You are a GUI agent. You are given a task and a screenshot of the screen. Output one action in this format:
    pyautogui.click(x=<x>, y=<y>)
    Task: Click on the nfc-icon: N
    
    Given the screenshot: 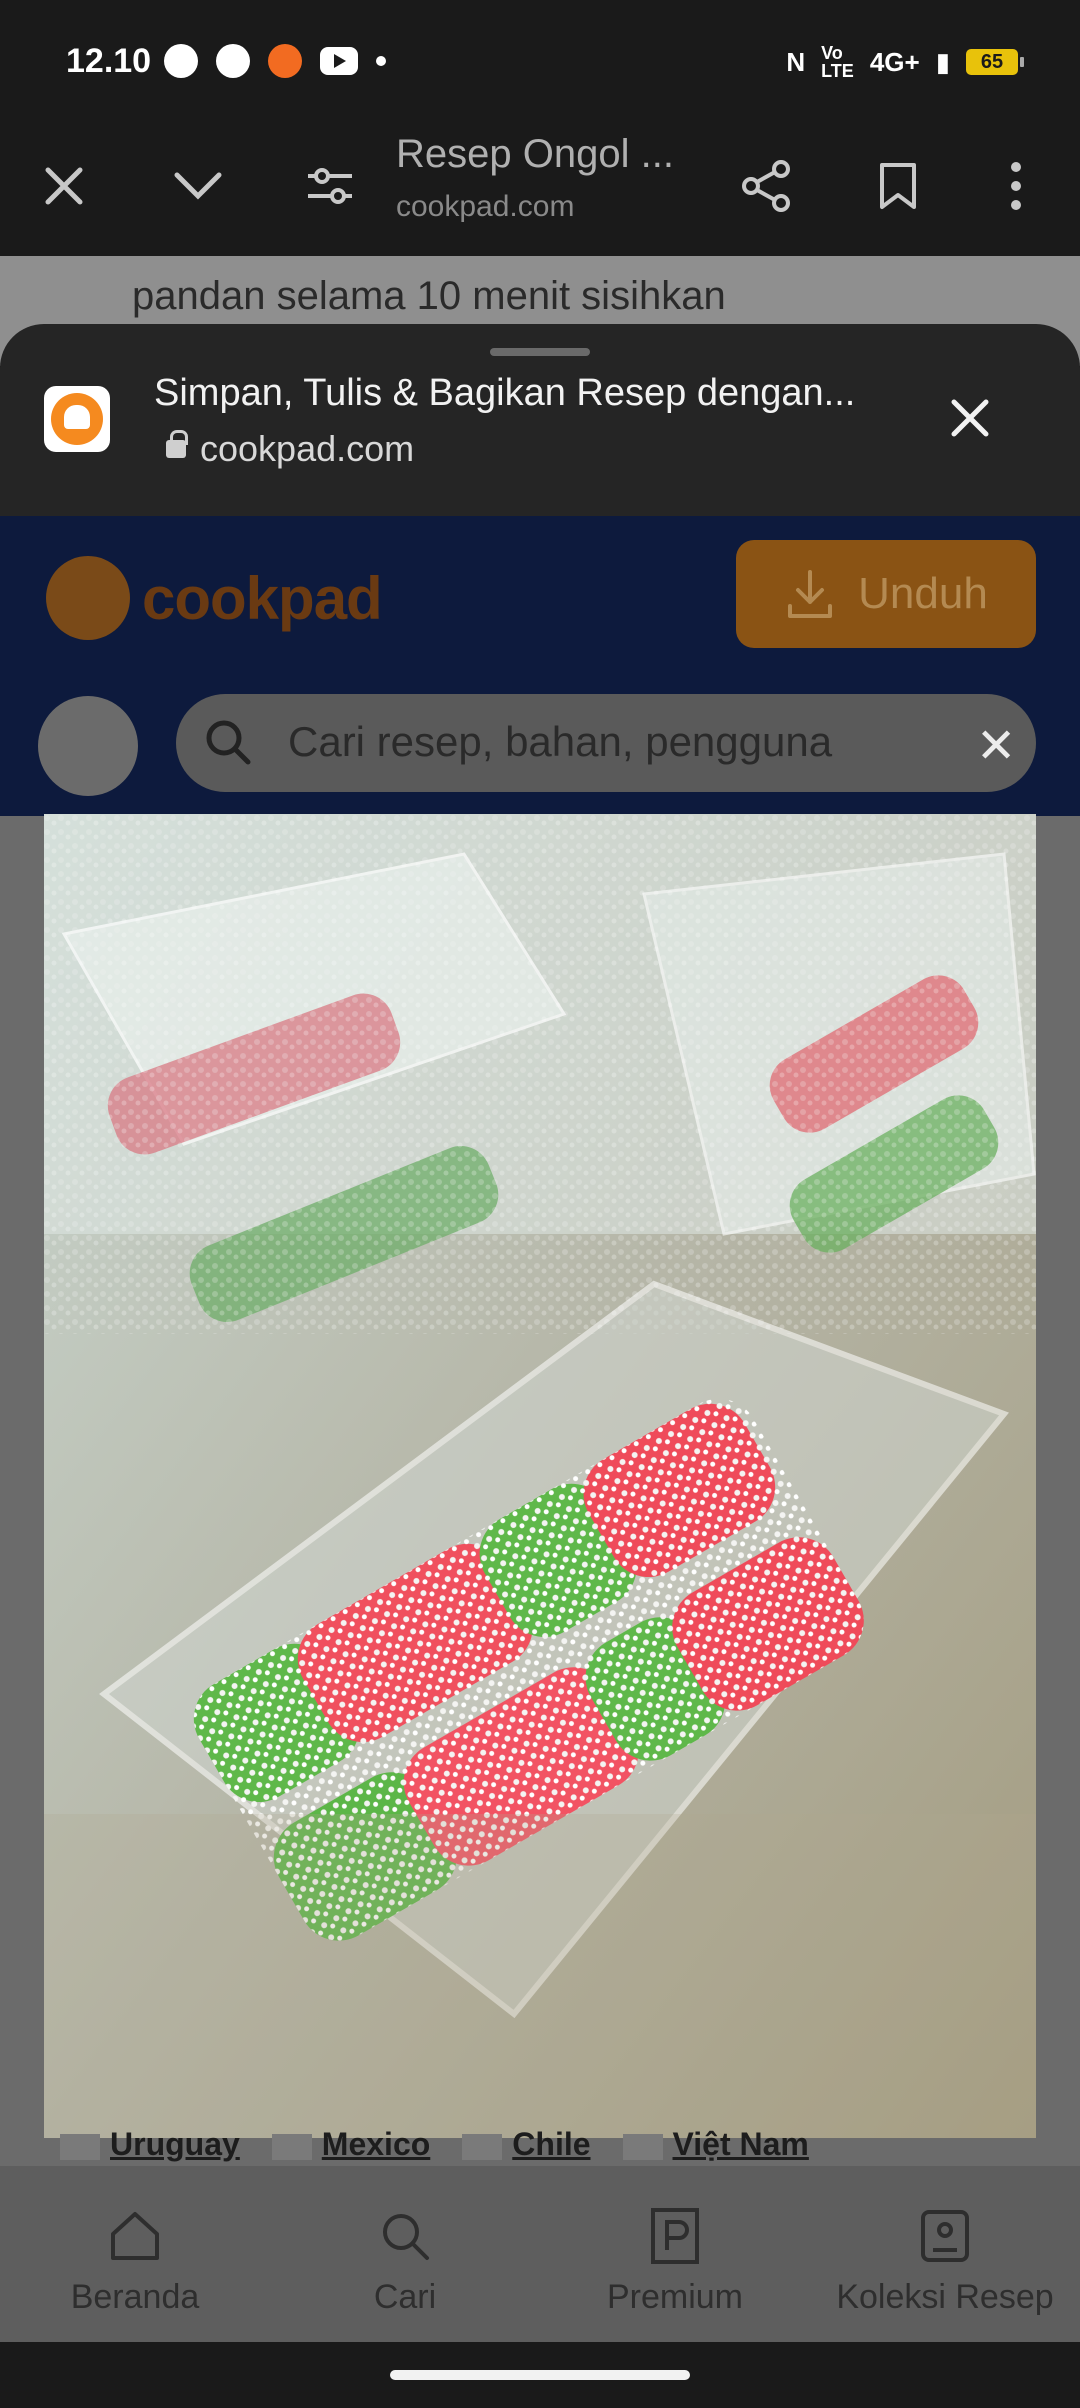 What is the action you would take?
    pyautogui.click(x=796, y=61)
    